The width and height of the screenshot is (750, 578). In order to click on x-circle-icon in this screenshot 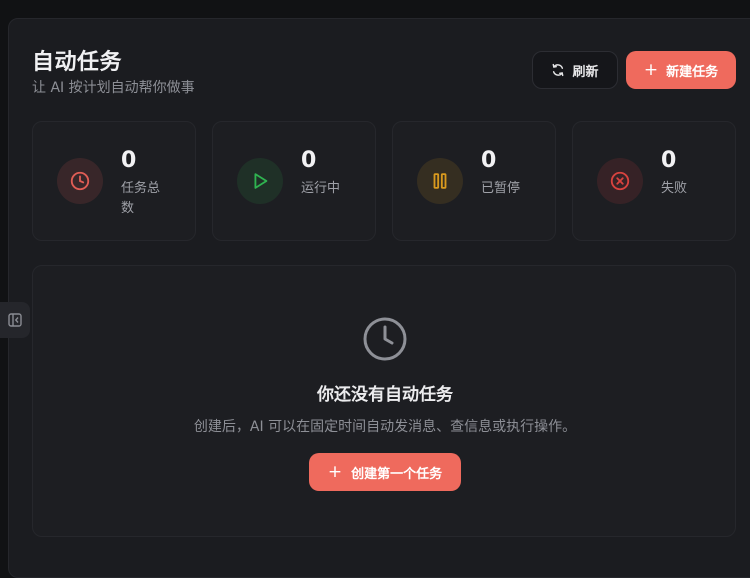, I will do `click(620, 181)`.